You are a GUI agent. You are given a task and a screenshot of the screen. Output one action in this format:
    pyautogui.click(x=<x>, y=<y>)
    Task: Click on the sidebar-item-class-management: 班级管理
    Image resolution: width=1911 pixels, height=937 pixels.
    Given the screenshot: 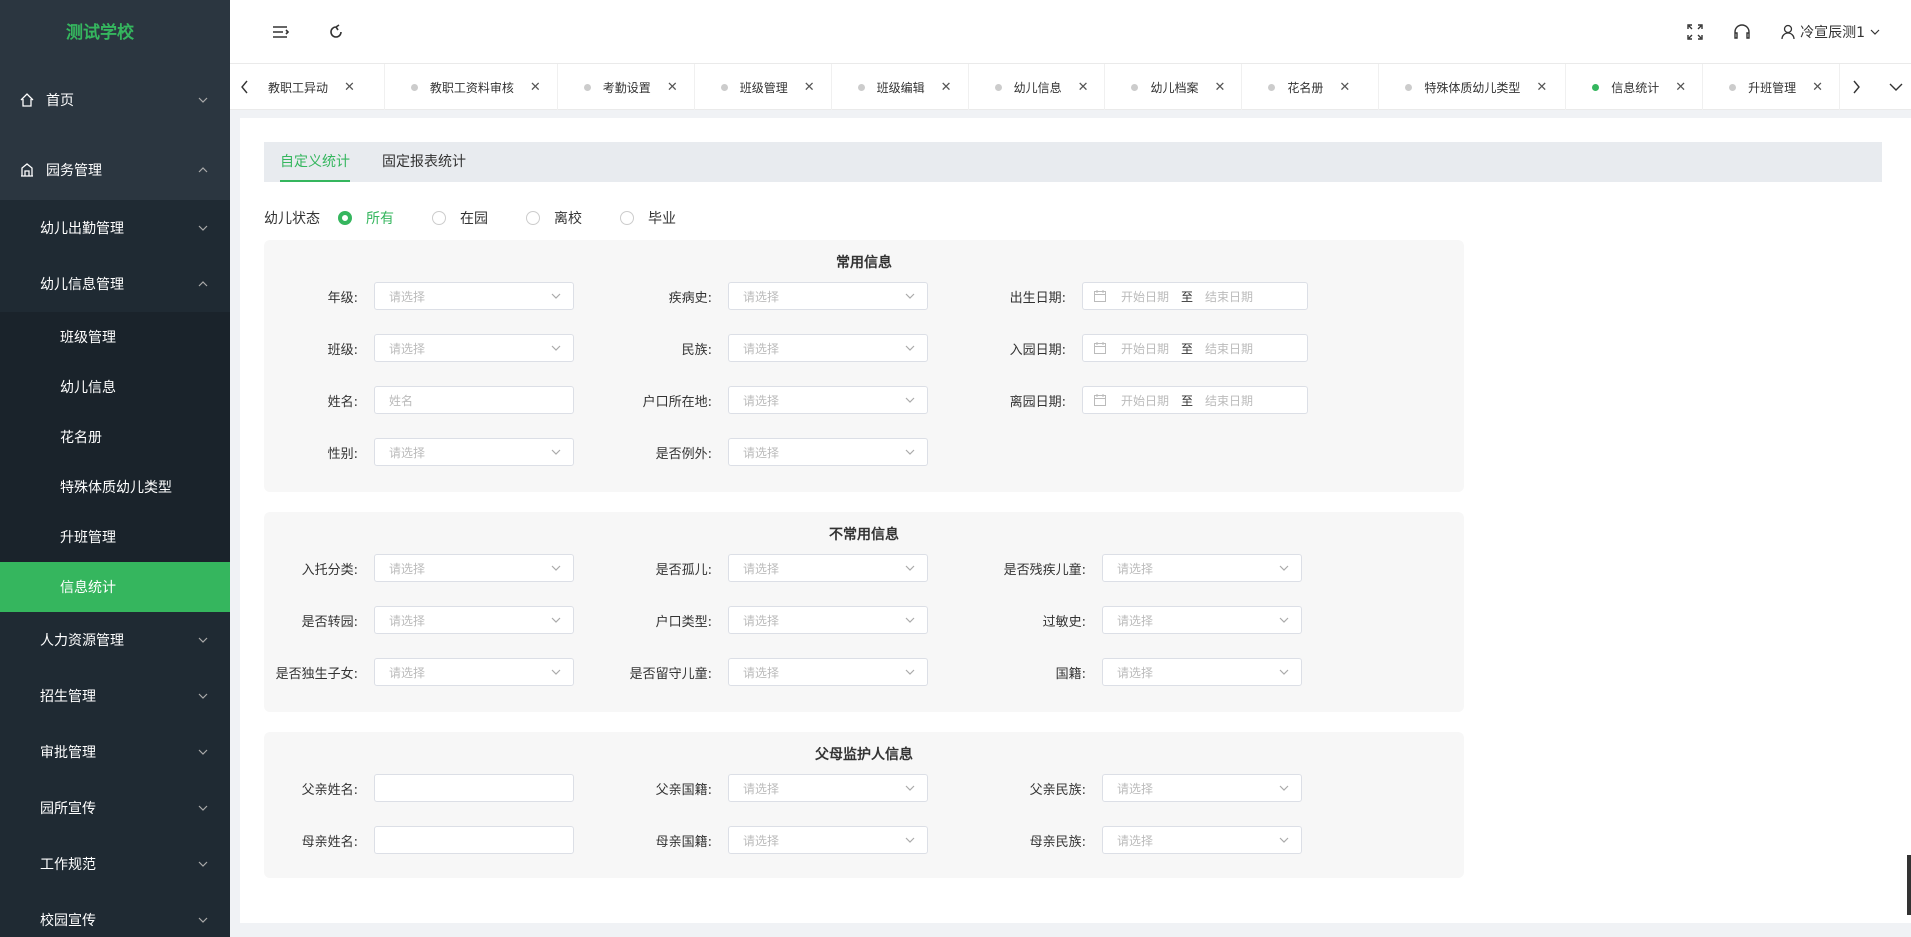 What is the action you would take?
    pyautogui.click(x=115, y=337)
    